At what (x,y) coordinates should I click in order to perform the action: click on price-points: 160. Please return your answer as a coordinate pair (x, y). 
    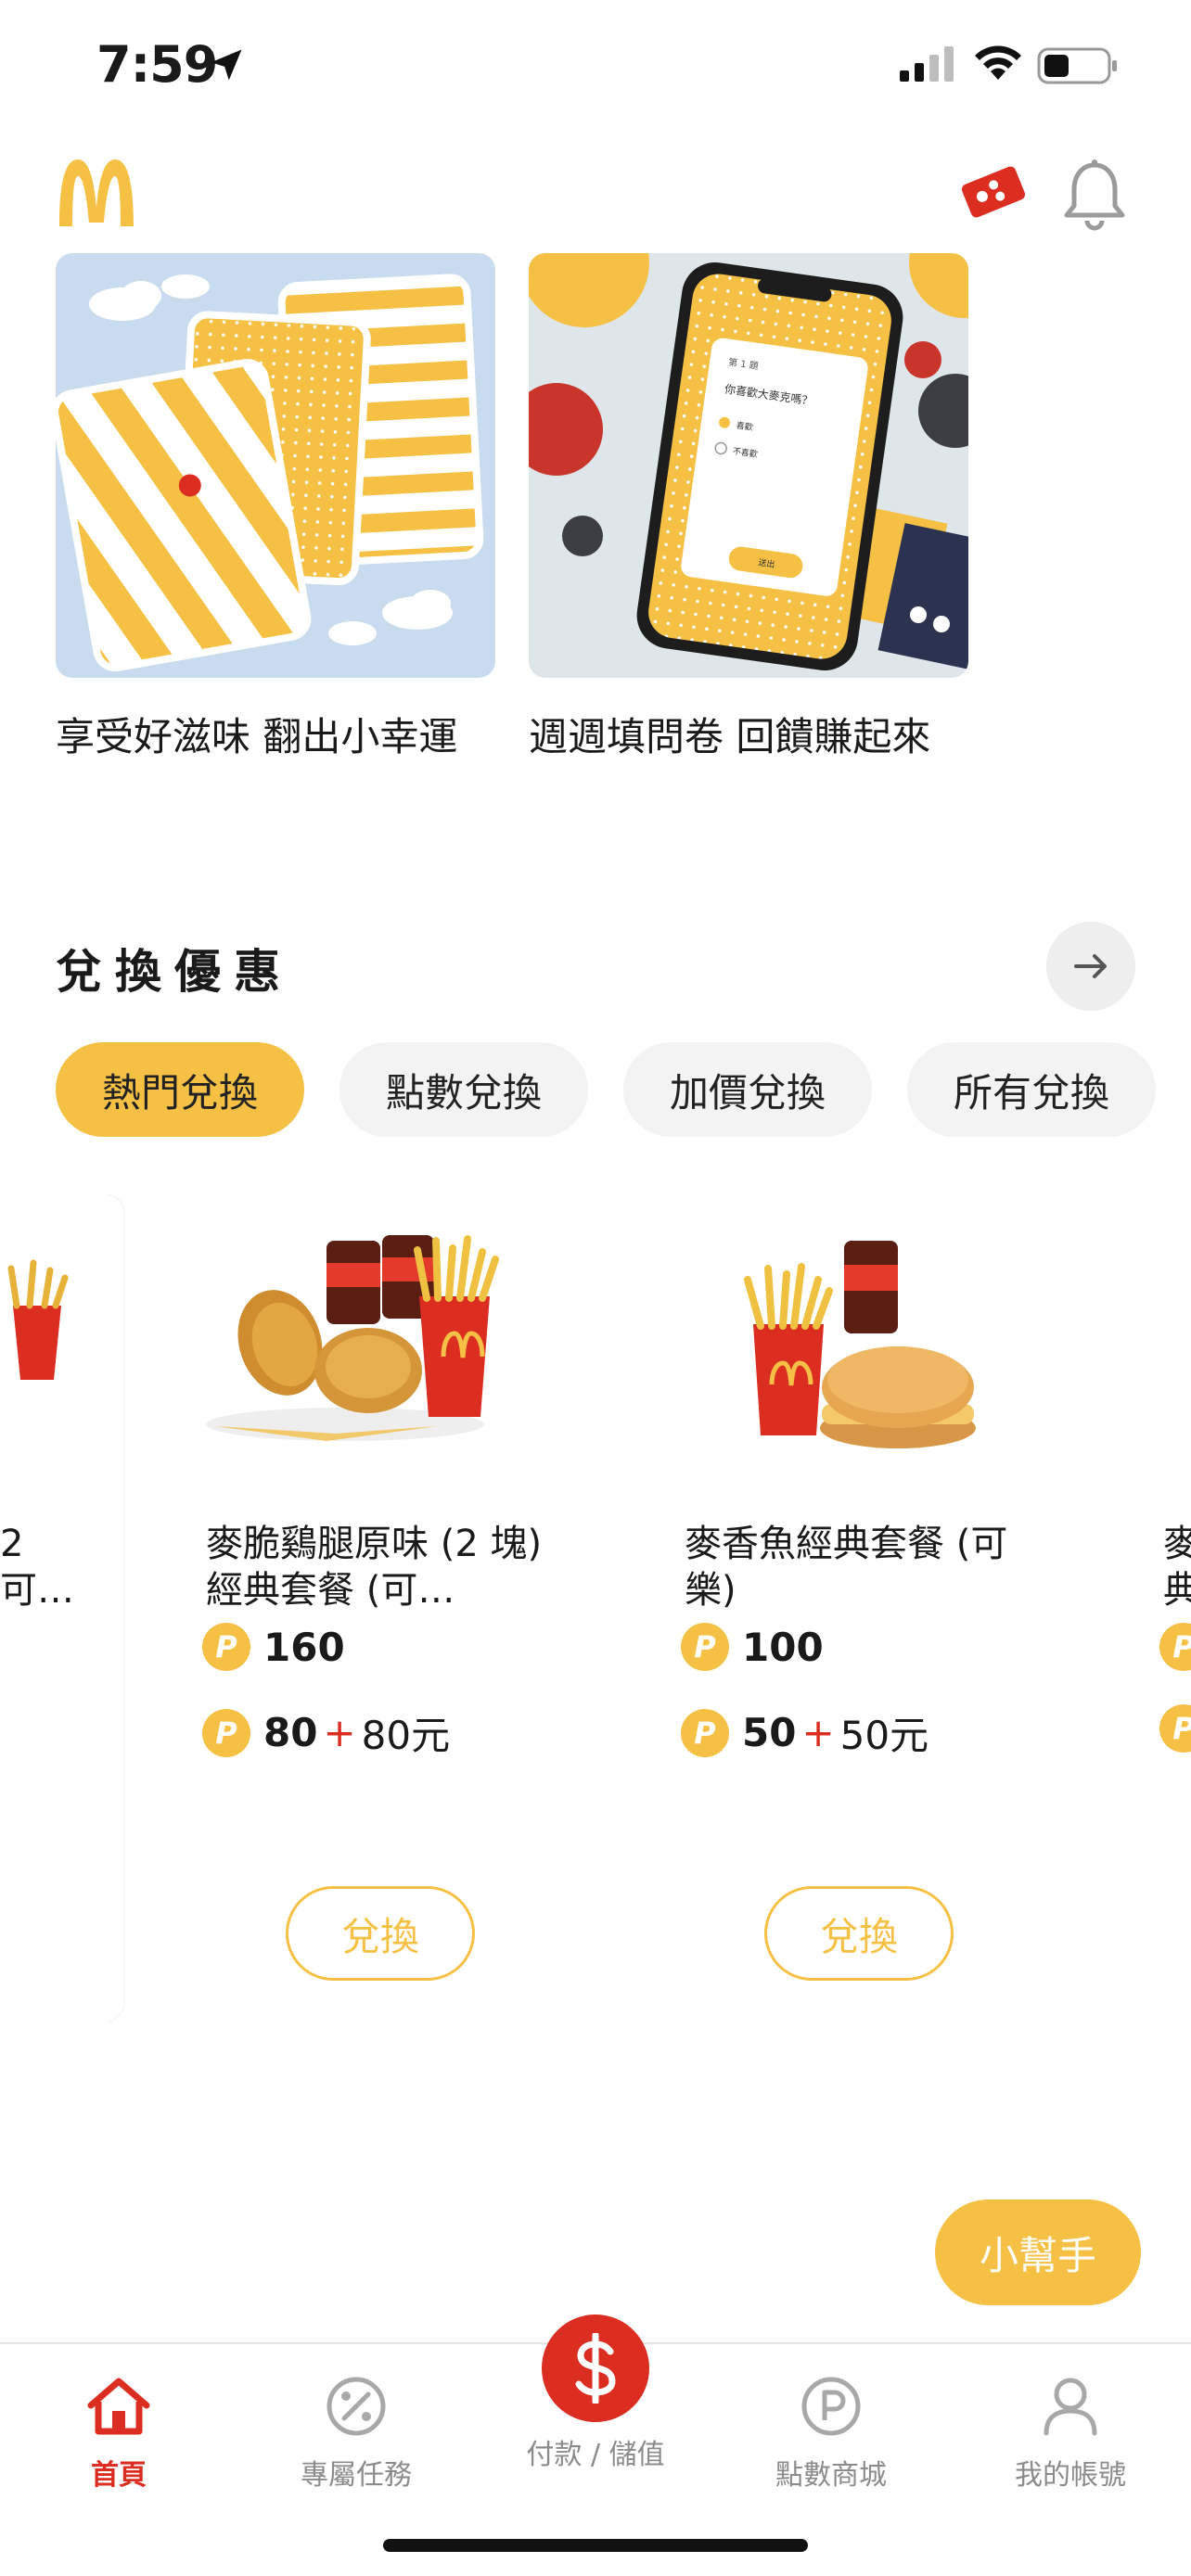
    Looking at the image, I should click on (304, 1647).